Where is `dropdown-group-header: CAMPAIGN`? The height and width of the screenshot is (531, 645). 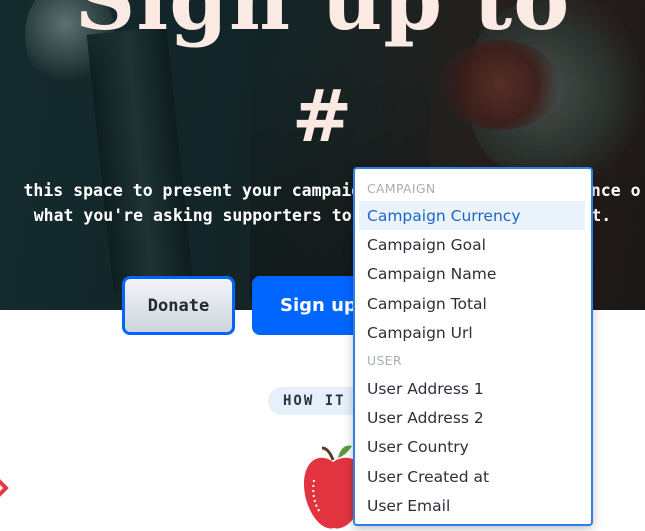 dropdown-group-header: CAMPAIGN is located at coordinates (401, 188).